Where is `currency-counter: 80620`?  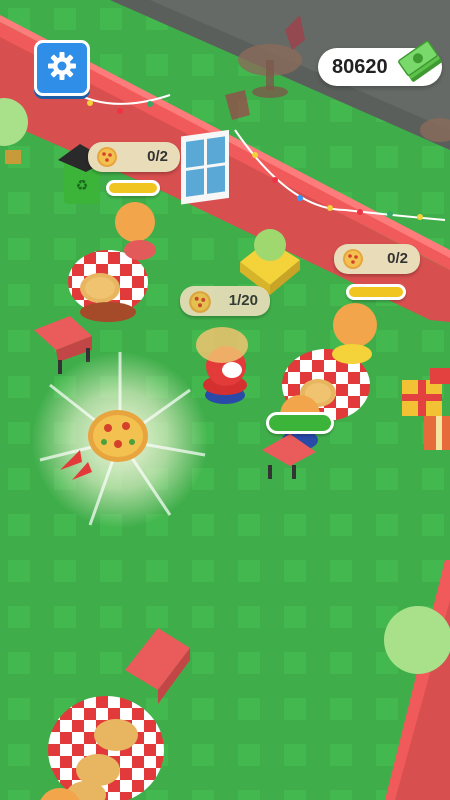 currency-counter: 80620 is located at coordinates (380, 63).